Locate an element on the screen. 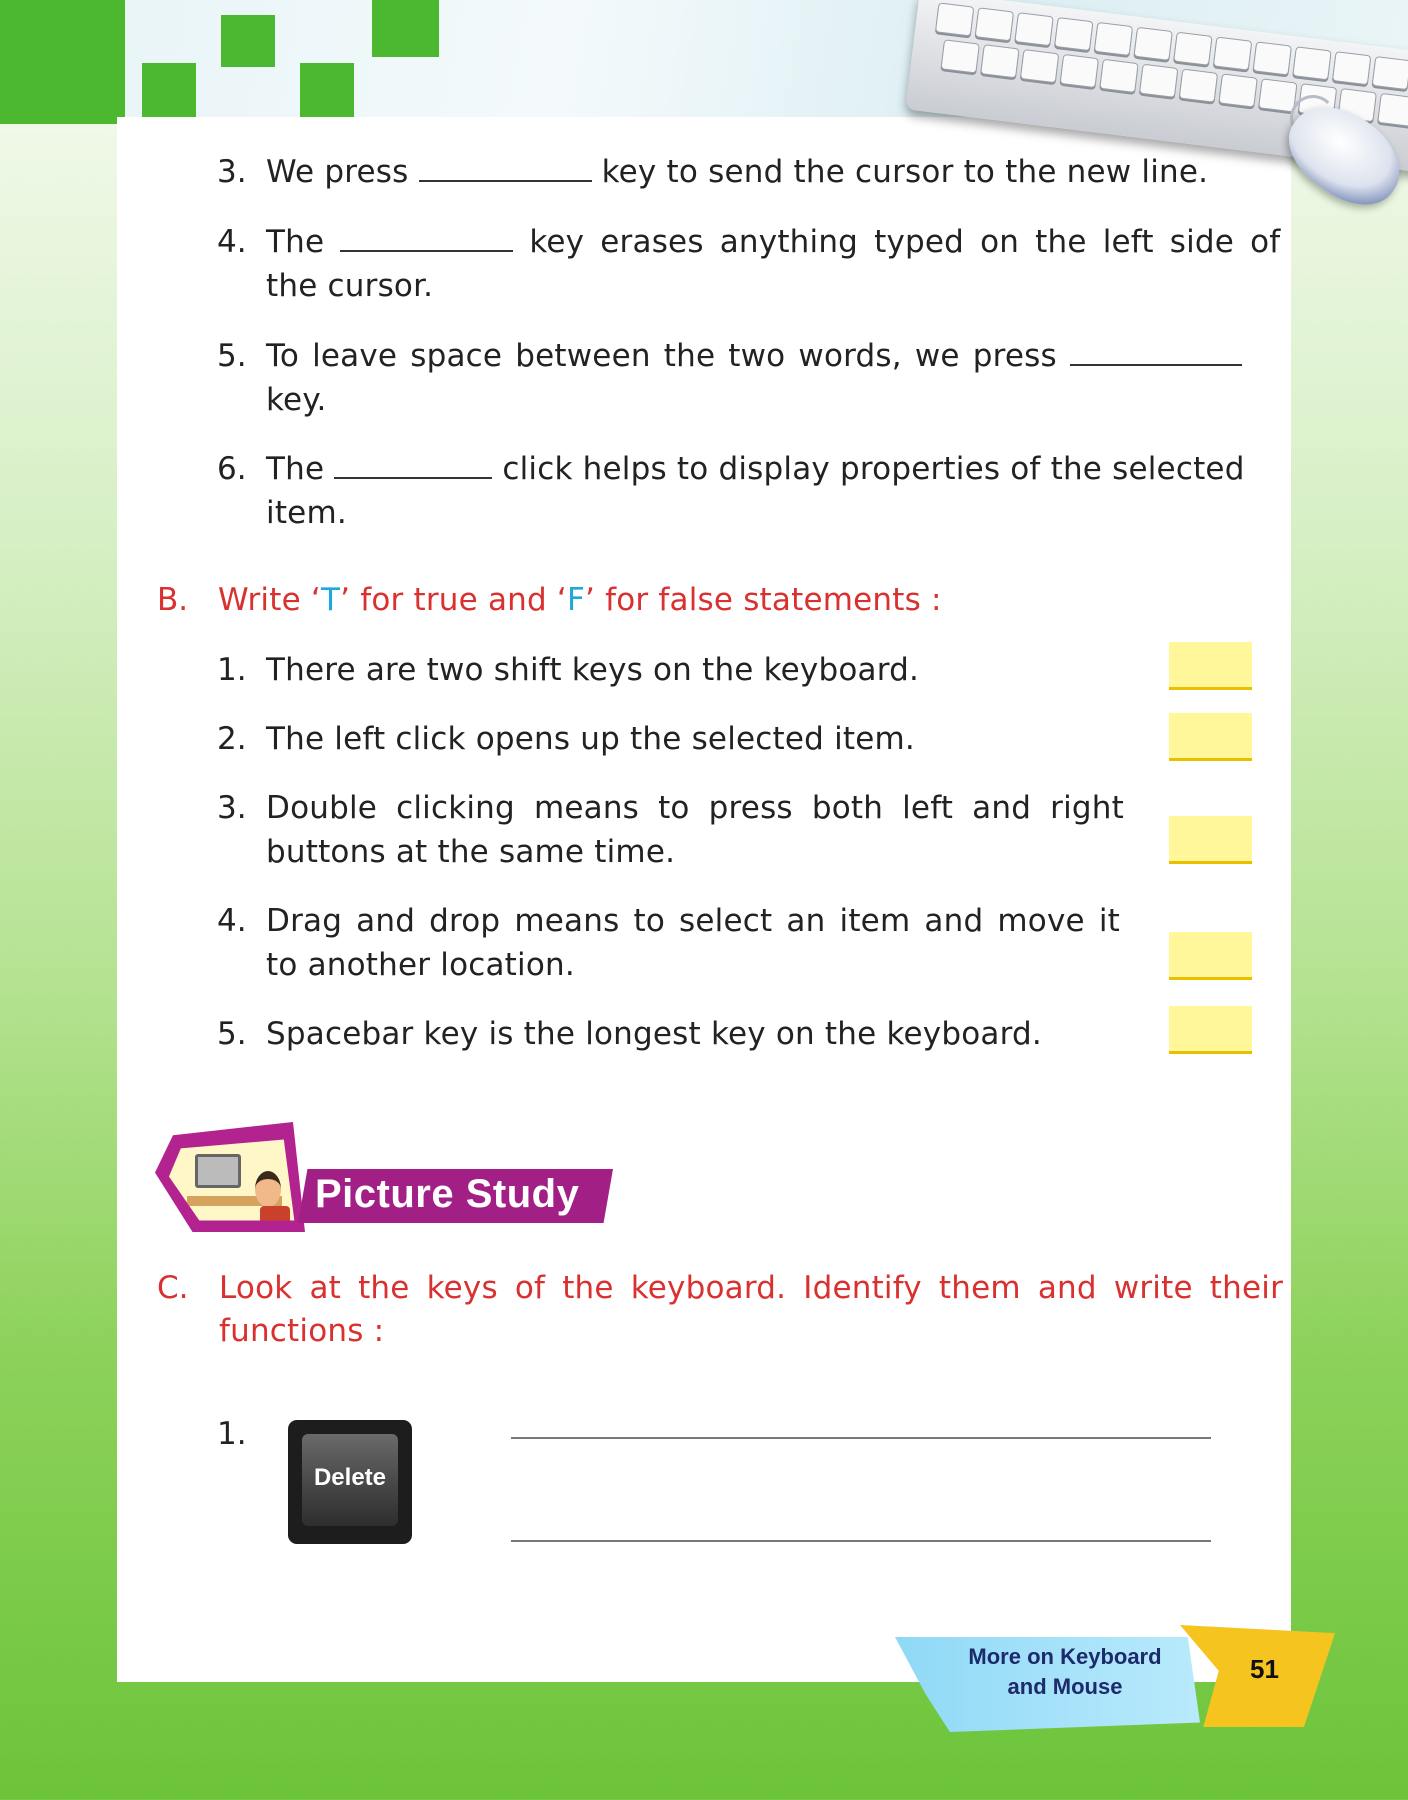 This screenshot has width=1408, height=1800. chapter-title-line: More on Keyboard is located at coordinates (1065, 1656).